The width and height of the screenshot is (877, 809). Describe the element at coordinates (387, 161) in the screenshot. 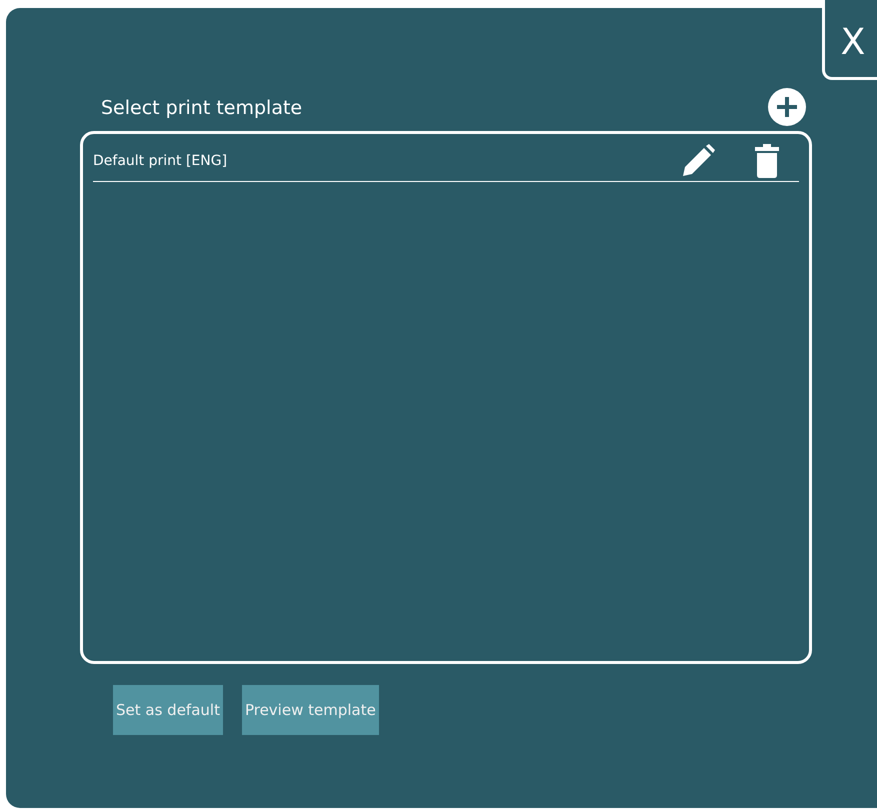

I see `template-name: Default print [ENG]` at that location.